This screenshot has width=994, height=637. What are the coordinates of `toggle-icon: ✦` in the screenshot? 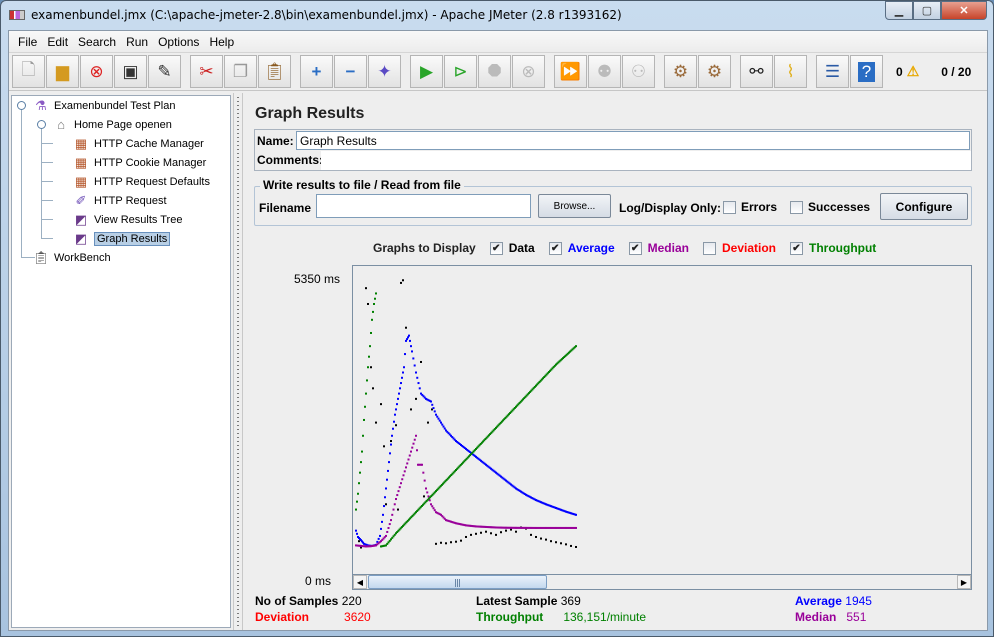 It's located at (384, 71).